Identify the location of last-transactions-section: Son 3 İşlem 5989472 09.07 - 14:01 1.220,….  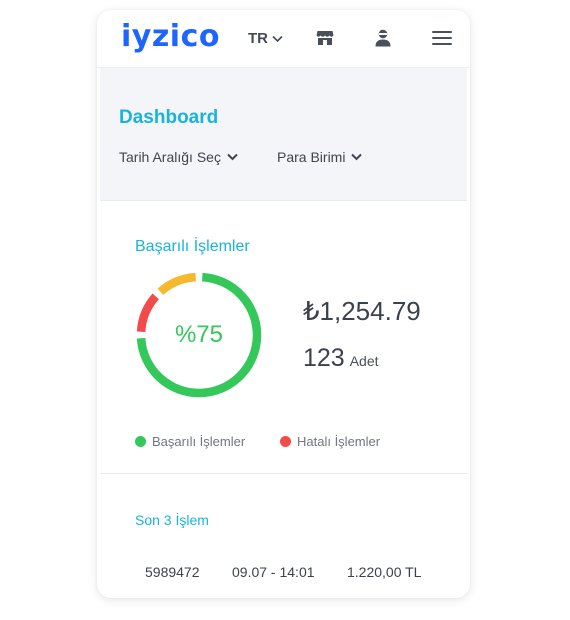
(283, 536).